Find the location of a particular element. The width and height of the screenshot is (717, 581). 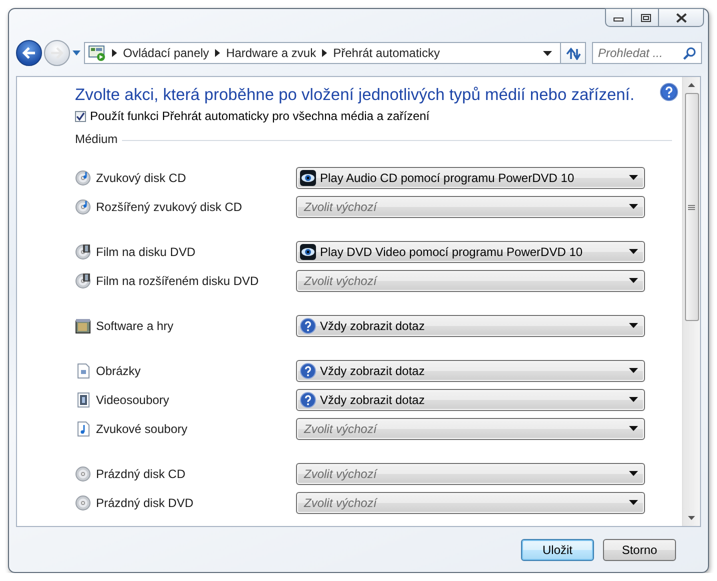

down-arrow-icon is located at coordinates (691, 518).